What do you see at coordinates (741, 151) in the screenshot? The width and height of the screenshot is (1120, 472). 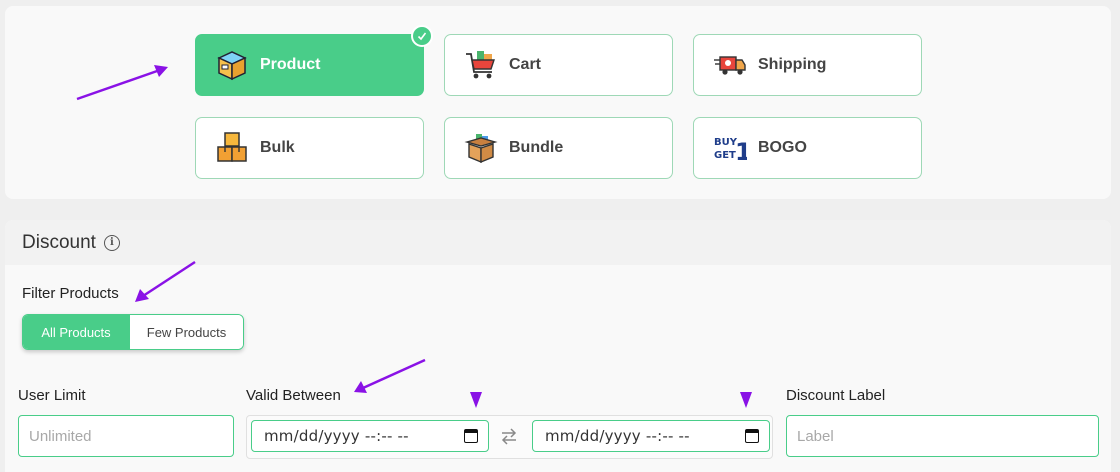 I see `bogo-icon-one-text: 1` at bounding box center [741, 151].